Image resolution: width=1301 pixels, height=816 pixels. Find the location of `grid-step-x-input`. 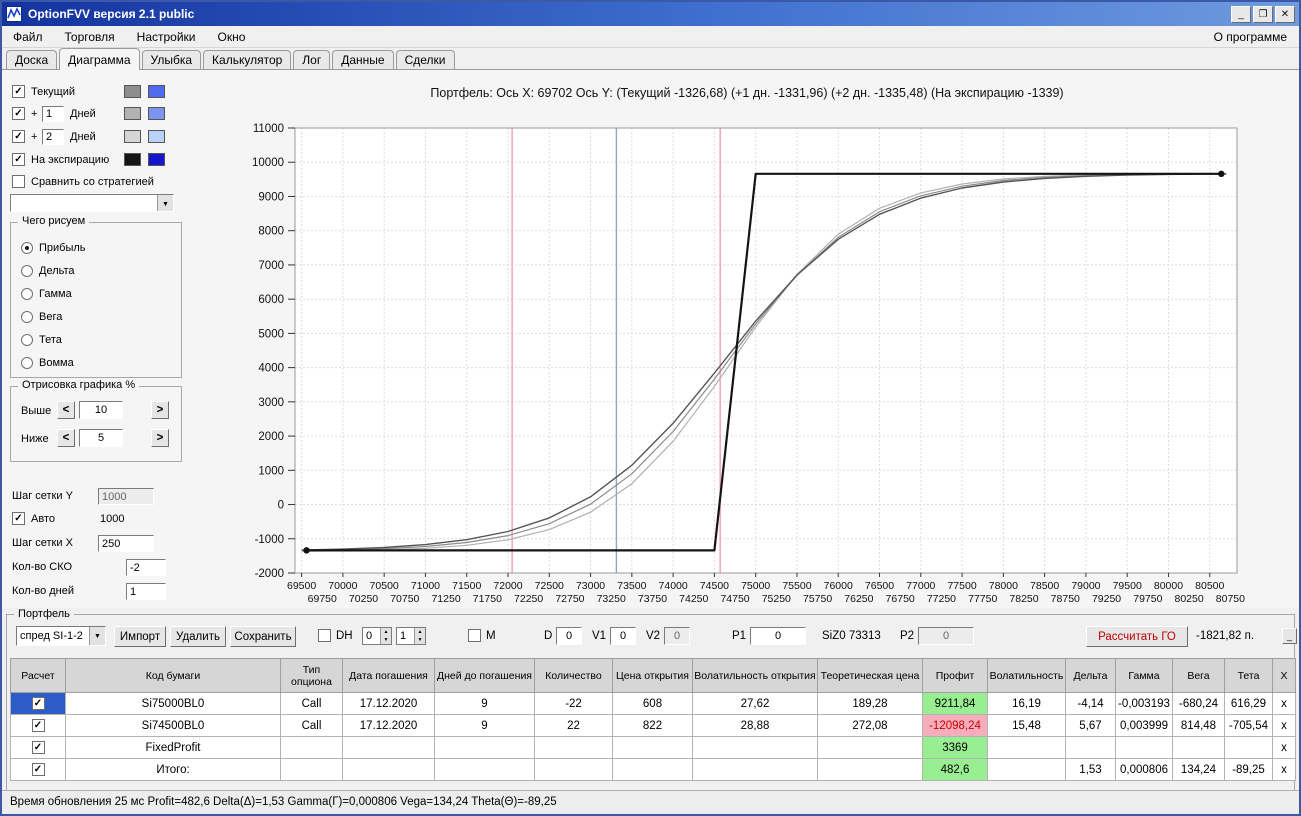

grid-step-x-input is located at coordinates (126, 543).